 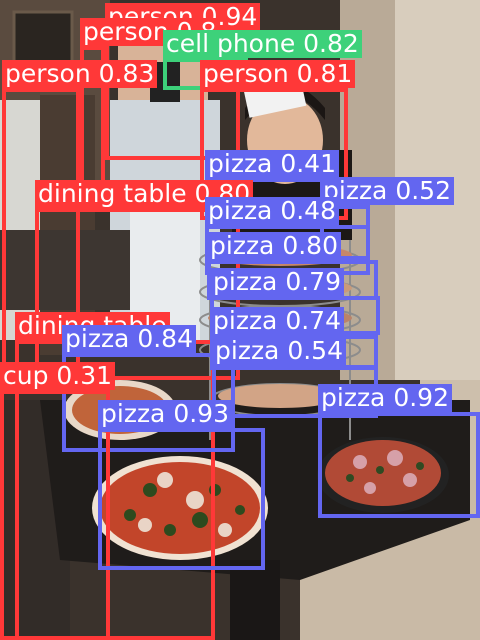 What do you see at coordinates (272, 211) in the screenshot?
I see `detection-label: pizza 0.48` at bounding box center [272, 211].